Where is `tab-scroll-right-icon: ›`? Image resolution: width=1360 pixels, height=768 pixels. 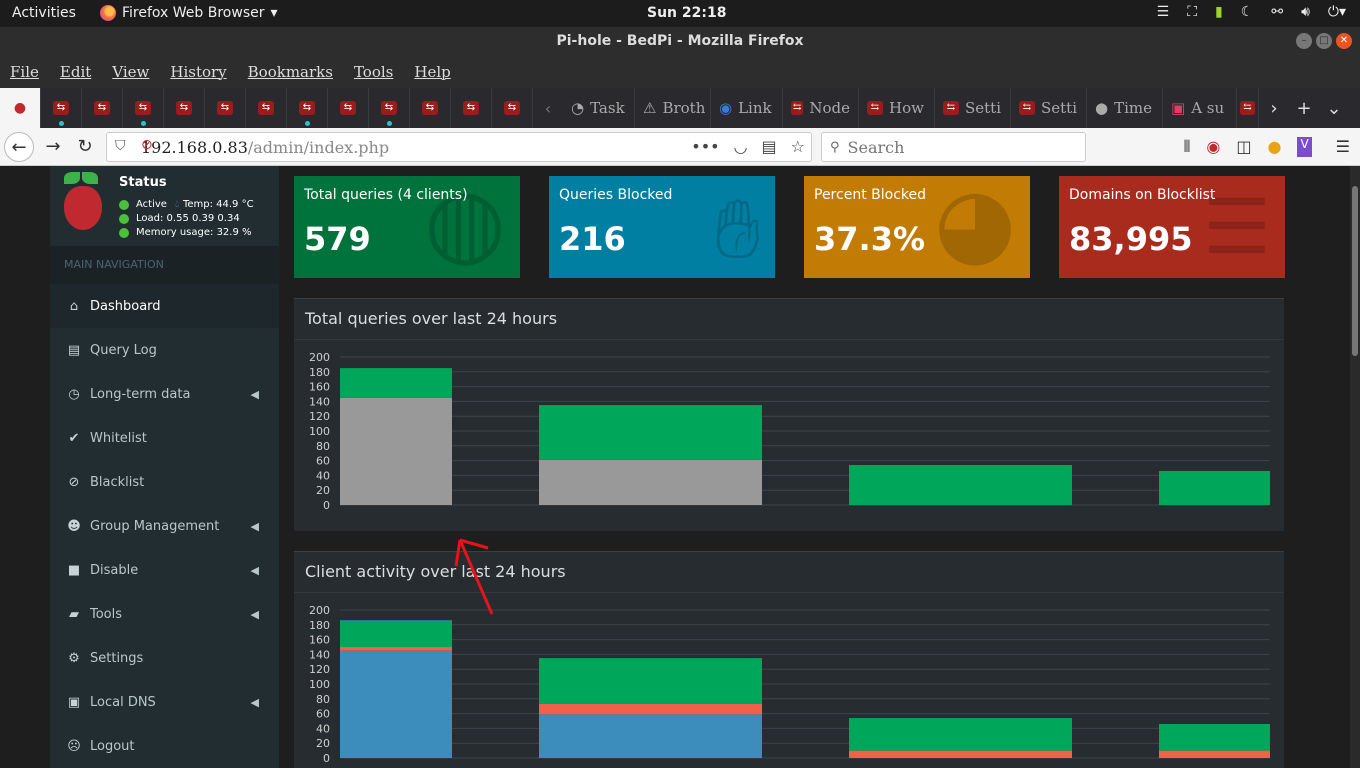 tab-scroll-right-icon: › is located at coordinates (1274, 108).